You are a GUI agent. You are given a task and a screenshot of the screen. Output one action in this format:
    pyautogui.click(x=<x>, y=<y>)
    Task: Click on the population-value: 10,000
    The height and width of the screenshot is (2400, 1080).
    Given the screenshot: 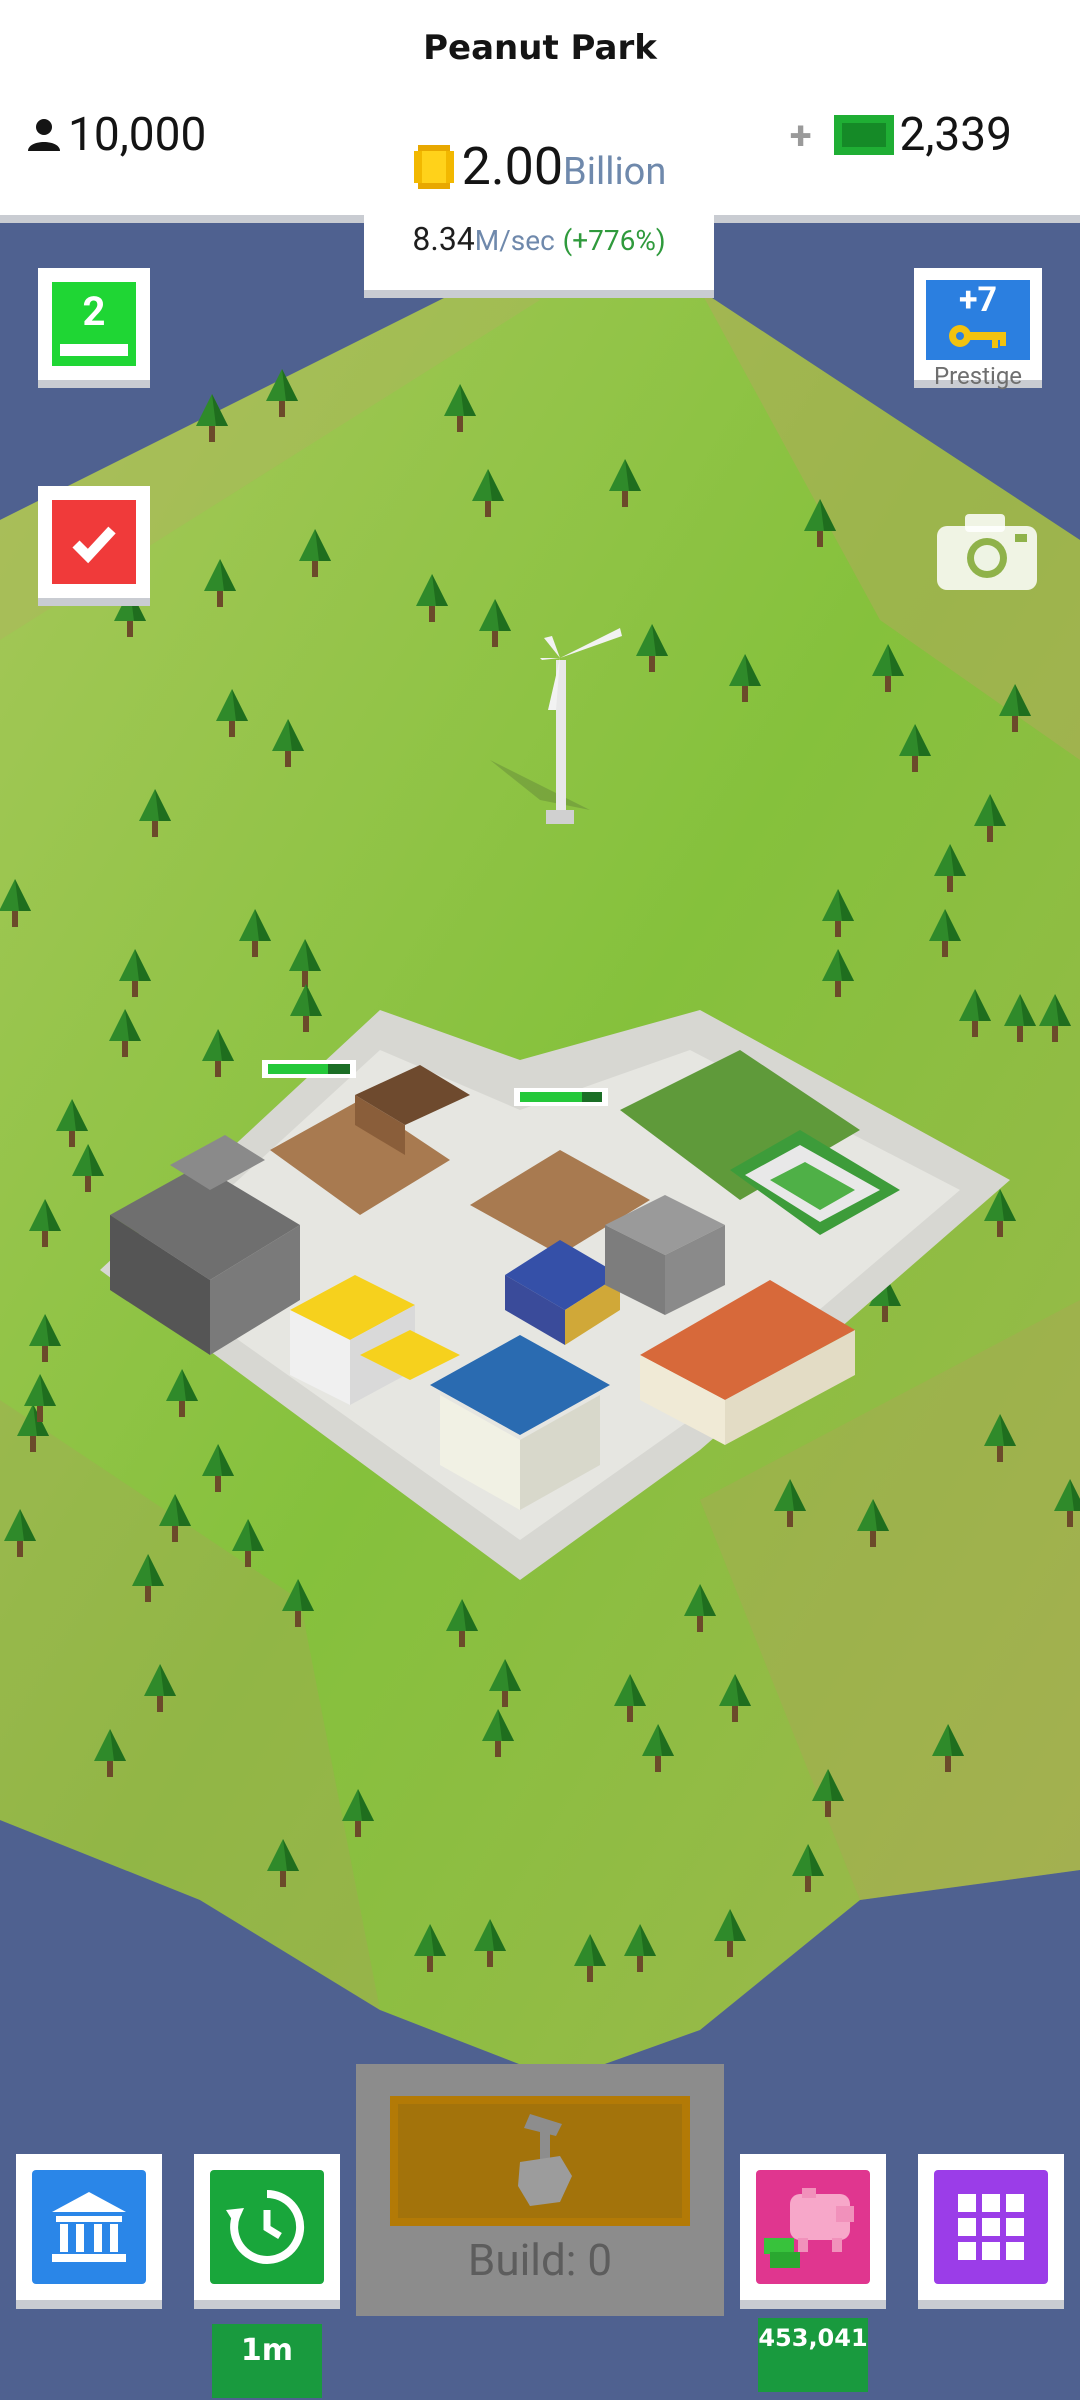 What is the action you would take?
    pyautogui.click(x=137, y=135)
    